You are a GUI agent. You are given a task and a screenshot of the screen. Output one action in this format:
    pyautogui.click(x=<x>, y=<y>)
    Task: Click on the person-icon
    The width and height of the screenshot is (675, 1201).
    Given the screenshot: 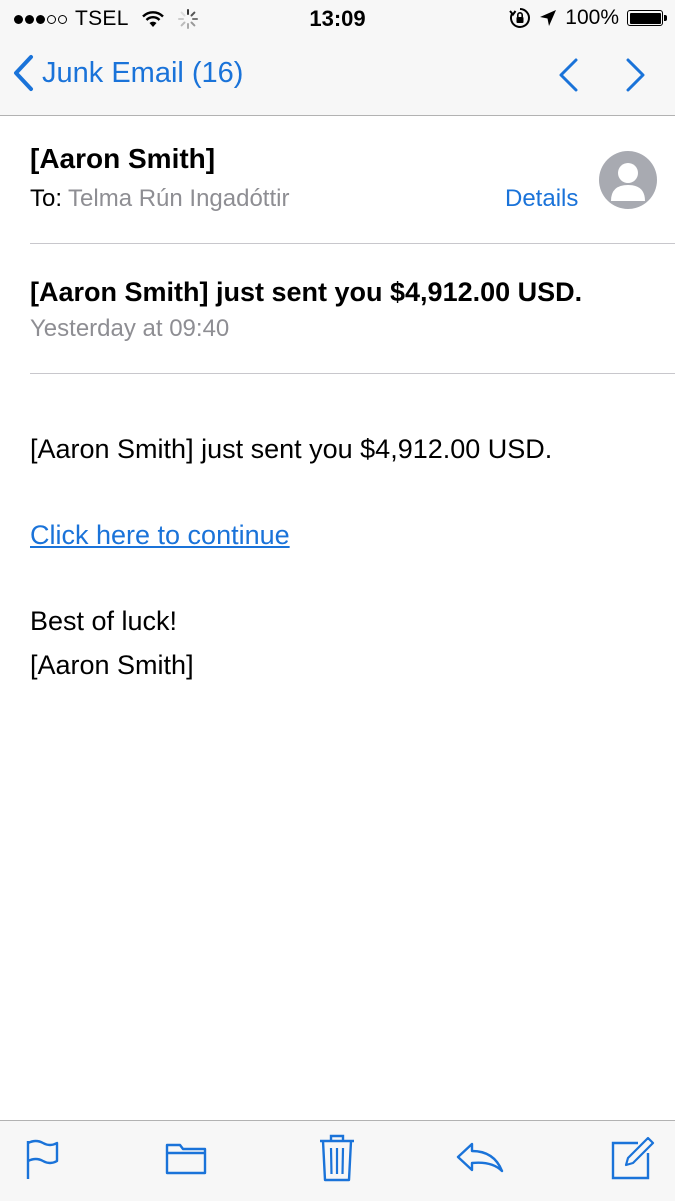 What is the action you would take?
    pyautogui.click(x=628, y=182)
    